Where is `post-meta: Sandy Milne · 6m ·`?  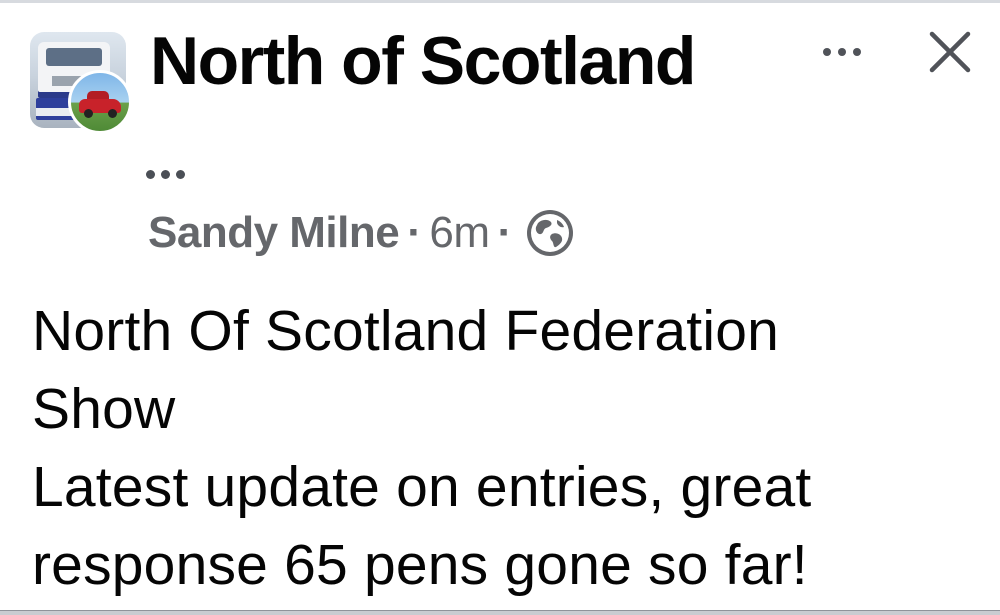
post-meta: Sandy Milne · 6m · is located at coordinates (362, 233).